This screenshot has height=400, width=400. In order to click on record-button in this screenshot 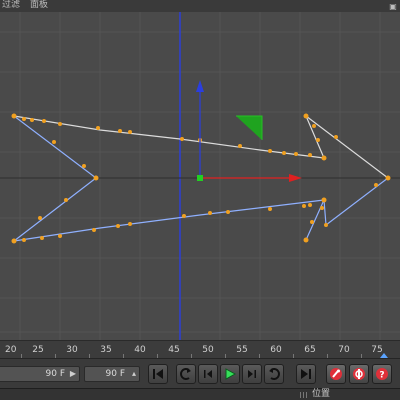, I will do `click(336, 374)`.